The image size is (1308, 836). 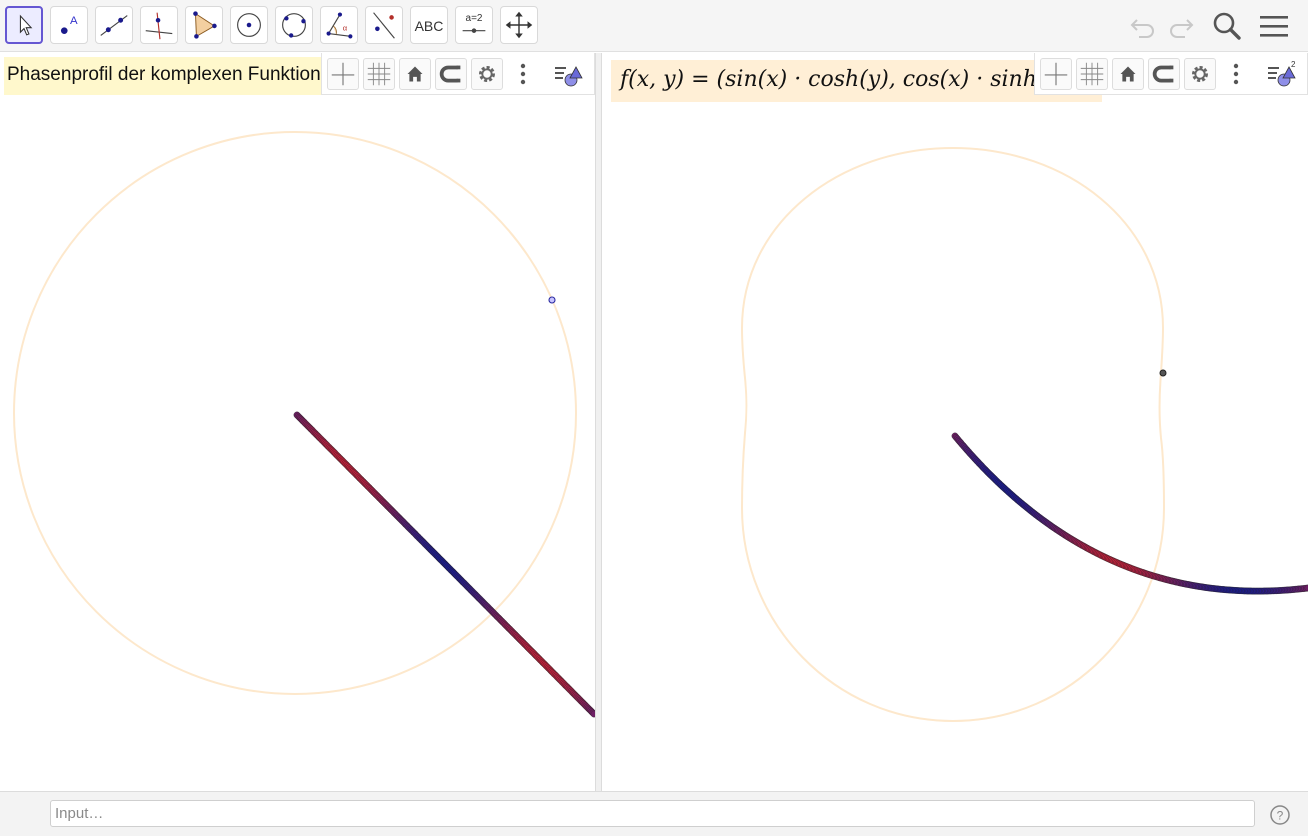 I want to click on tool-move, so click(x=24, y=25).